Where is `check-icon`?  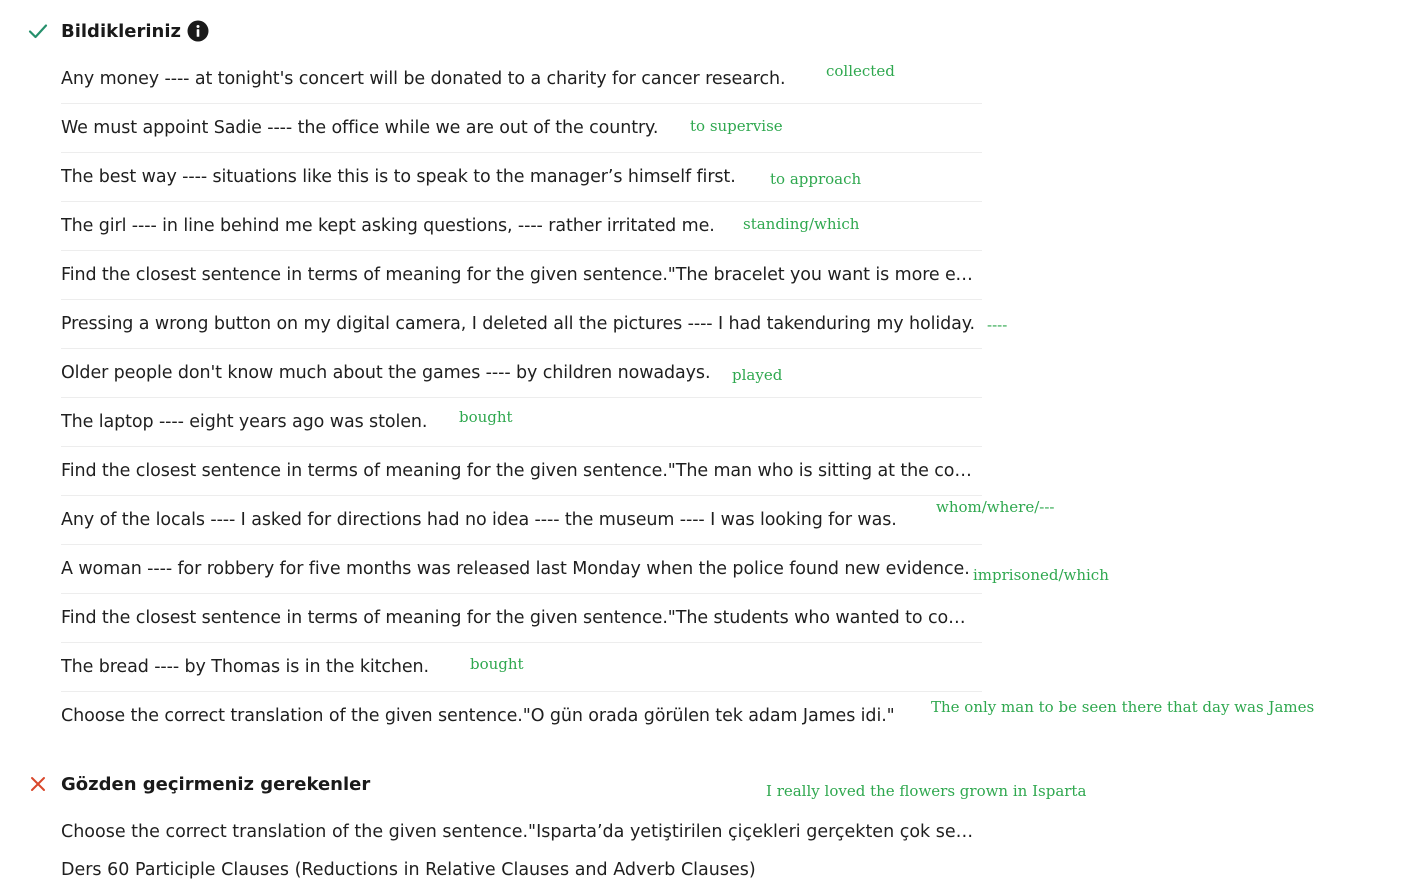
check-icon is located at coordinates (38, 31).